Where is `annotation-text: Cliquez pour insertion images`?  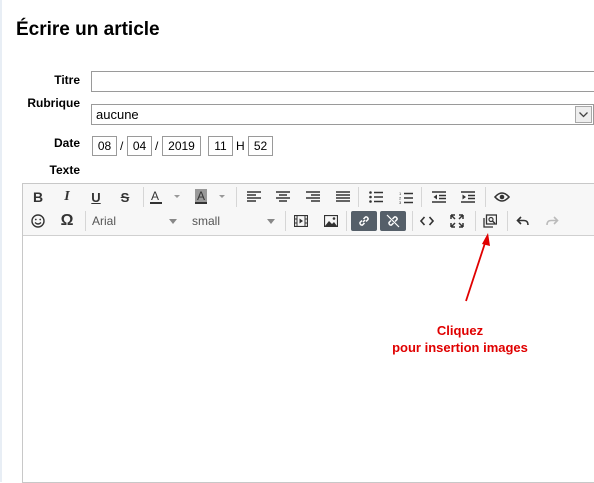 annotation-text: Cliquez pour insertion images is located at coordinates (460, 339).